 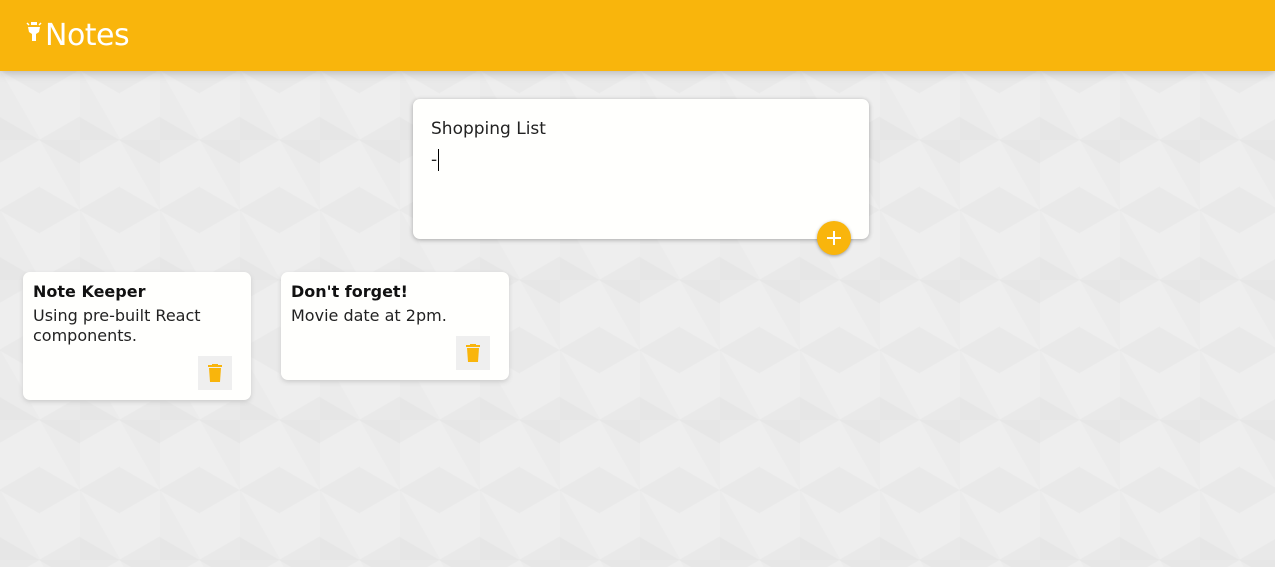 I want to click on note-content: Movie date at 2pm., so click(x=369, y=315).